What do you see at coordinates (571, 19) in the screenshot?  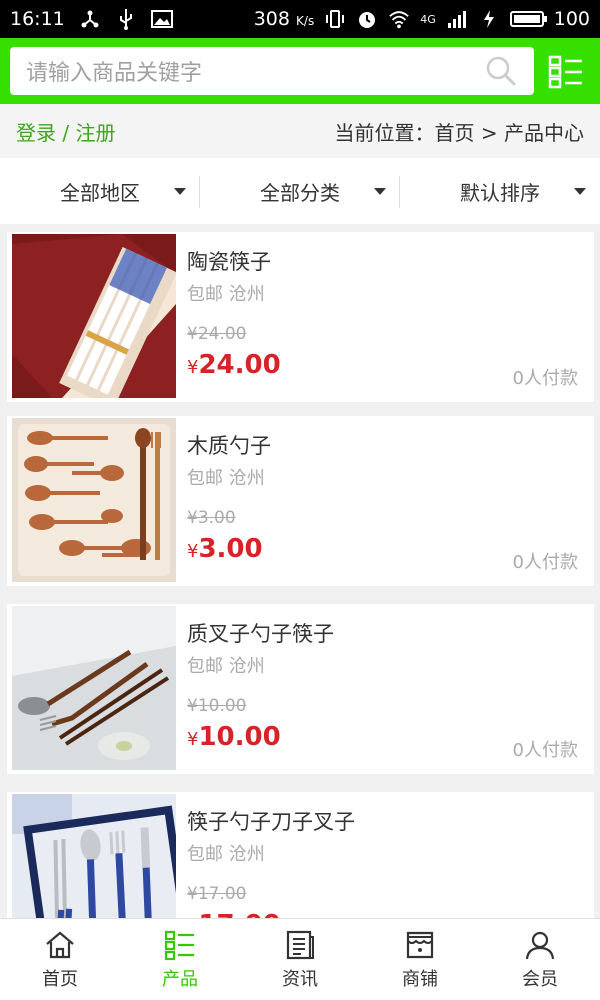 I see `battery-level: 100` at bounding box center [571, 19].